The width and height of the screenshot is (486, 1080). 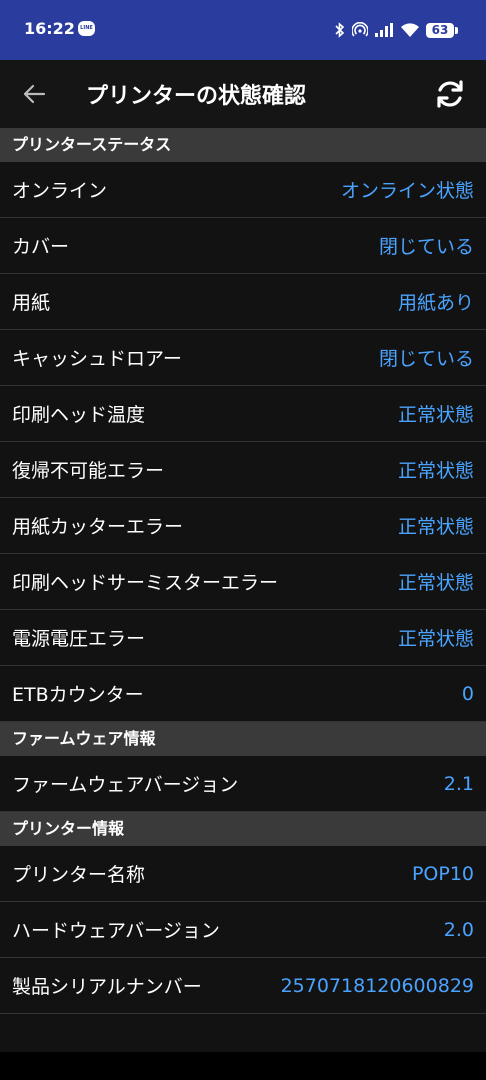 What do you see at coordinates (79, 415) in the screenshot?
I see `row-label: 印刷ヘッド温度` at bounding box center [79, 415].